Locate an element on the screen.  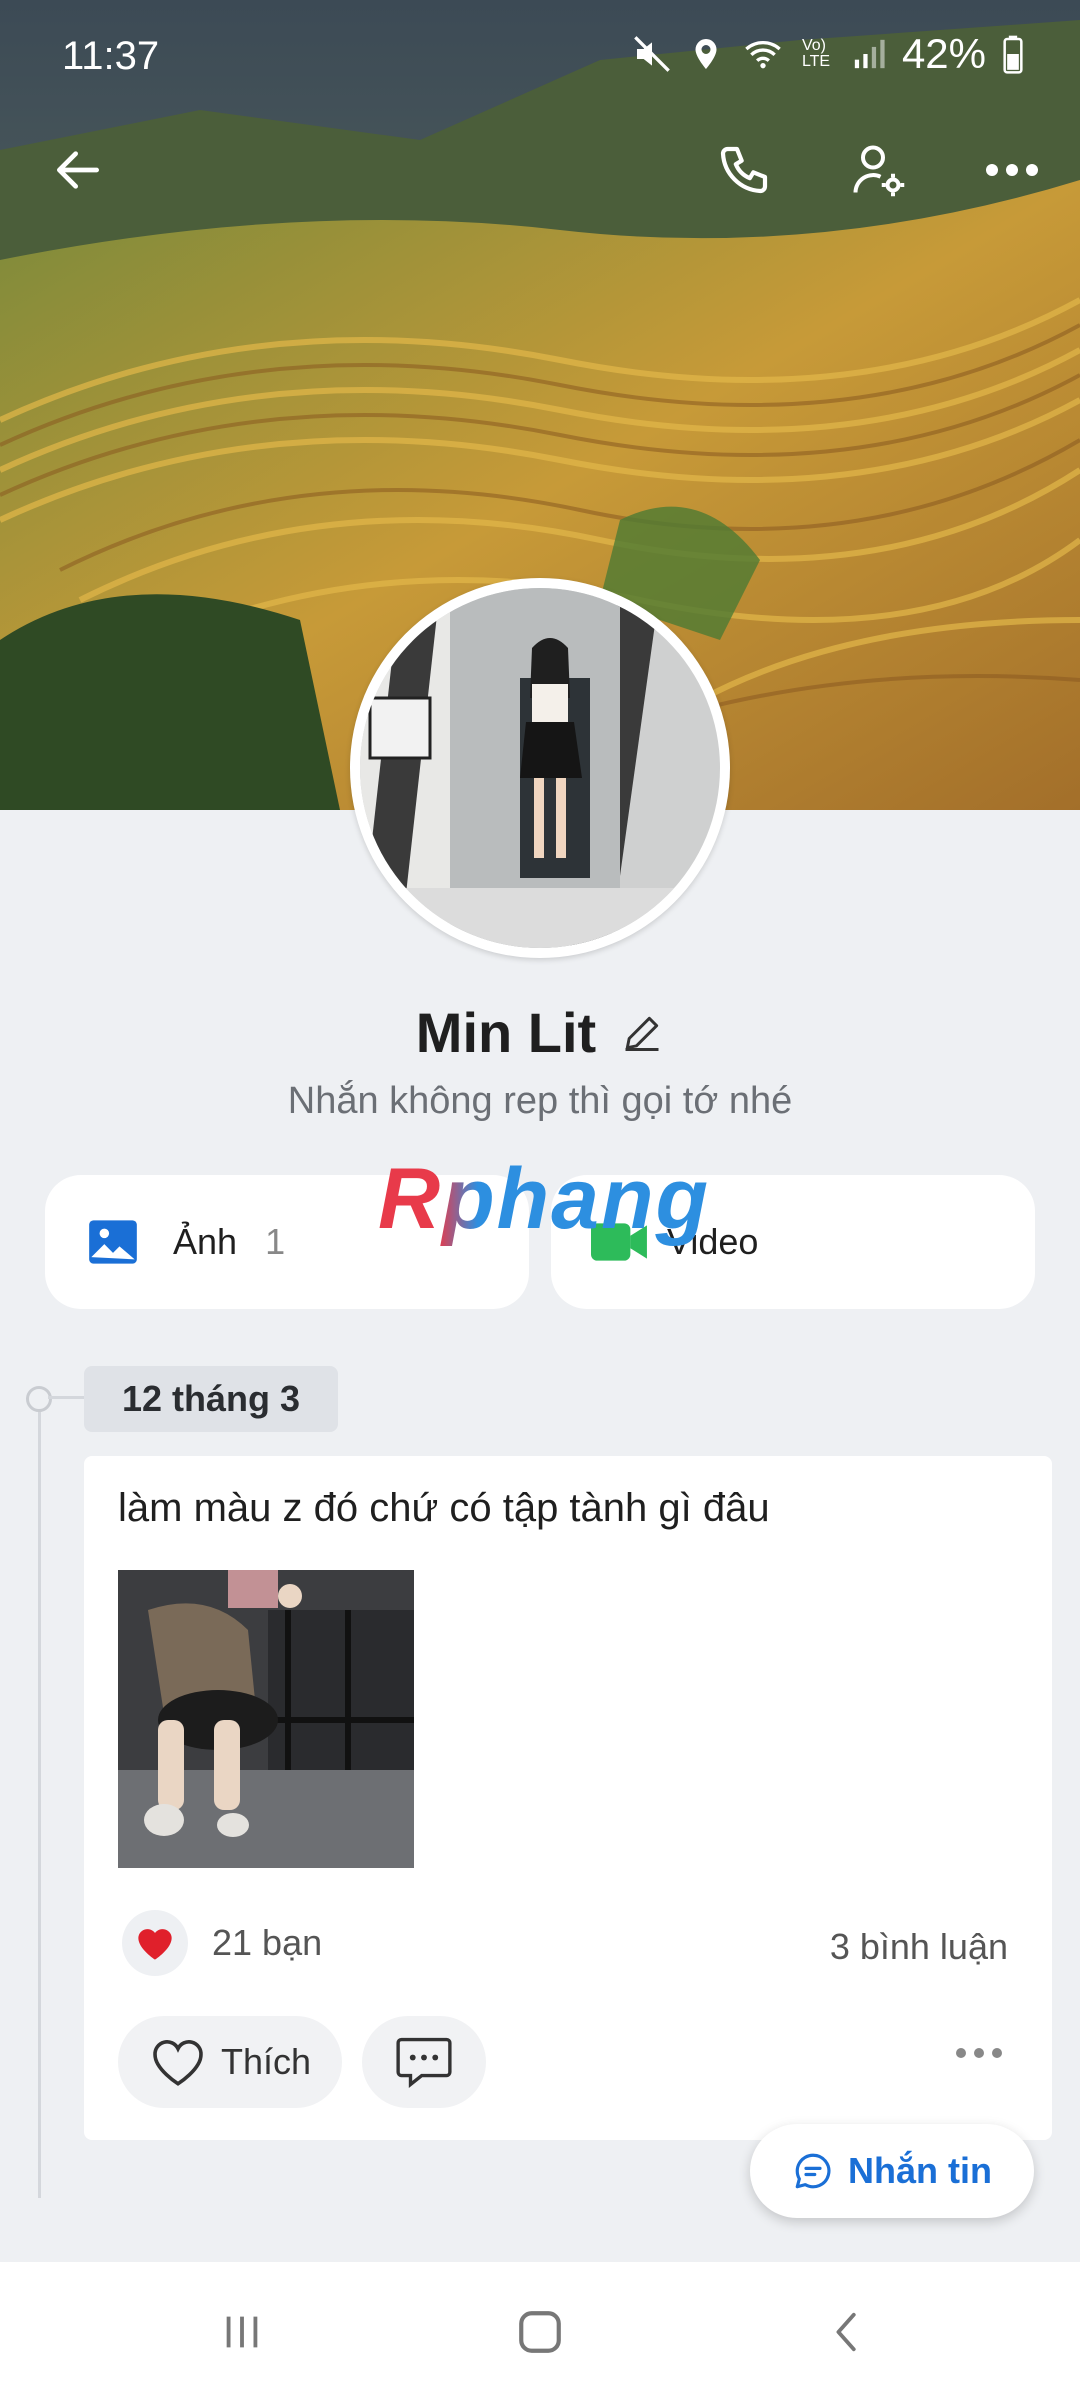
avatar is located at coordinates (540, 768).